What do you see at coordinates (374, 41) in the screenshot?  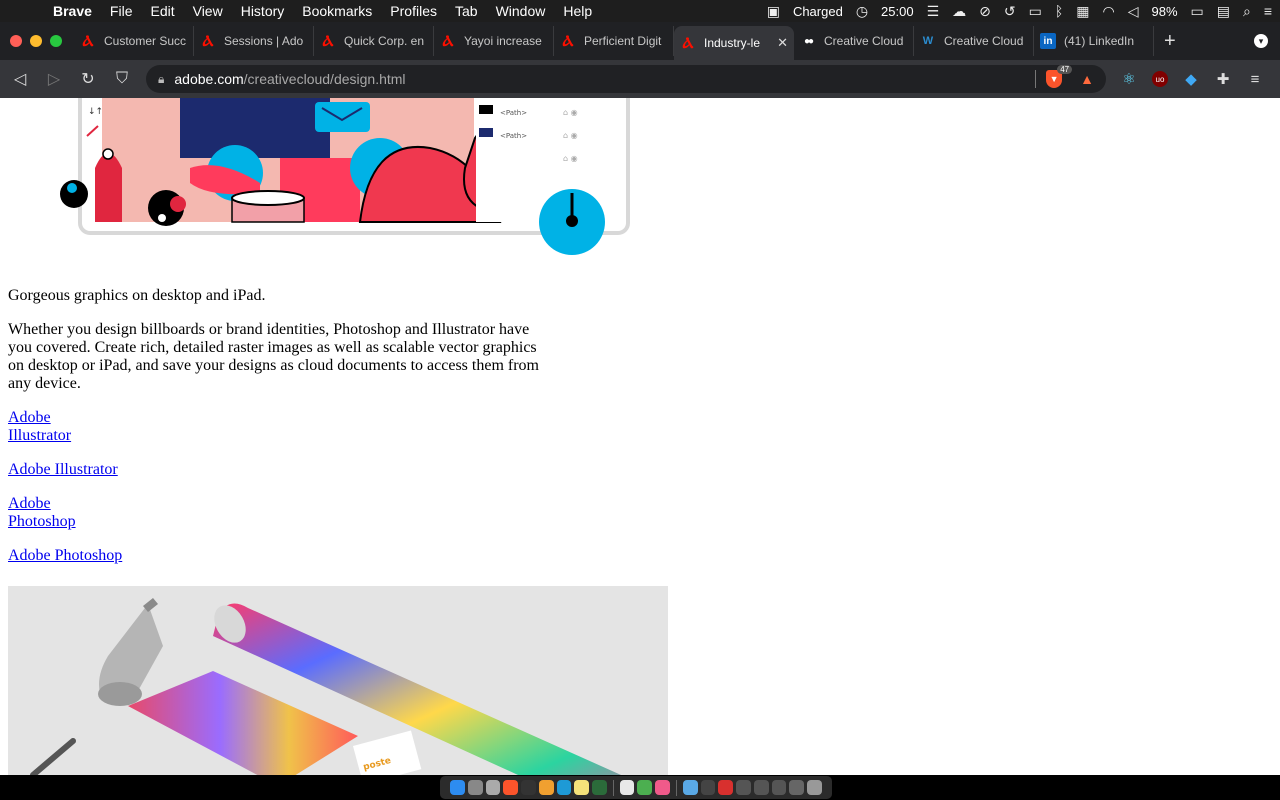 I see `tab-quick-corp: Ⲁ Quick Corp. en` at bounding box center [374, 41].